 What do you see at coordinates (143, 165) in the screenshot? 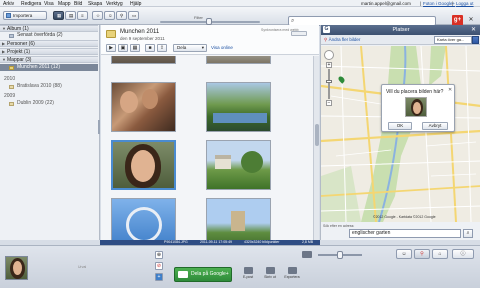
I see `photo-thumbnail-selected` at bounding box center [143, 165].